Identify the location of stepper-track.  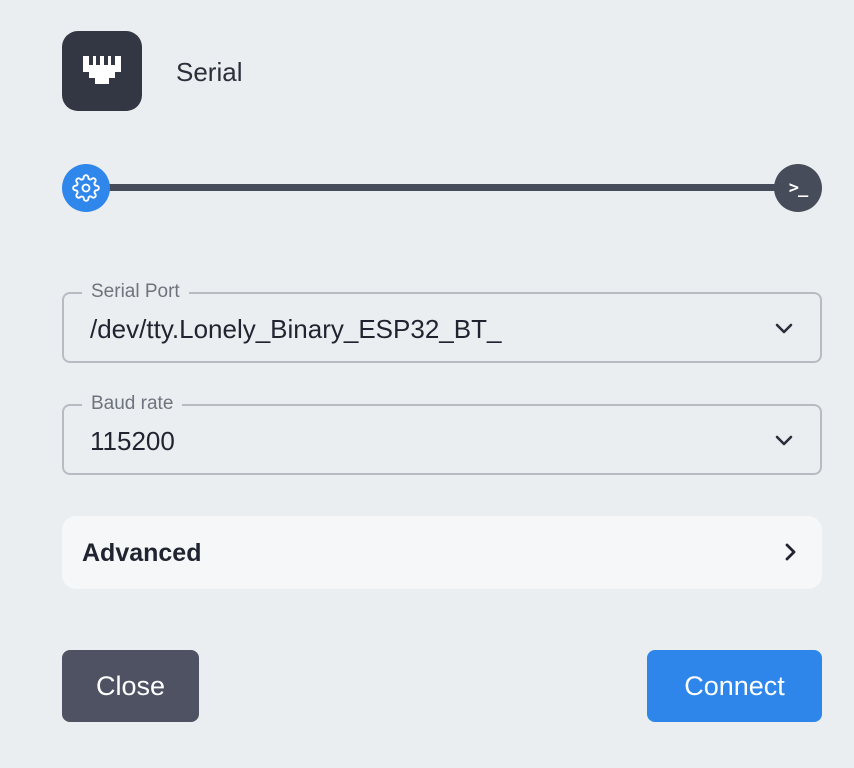
(442, 187).